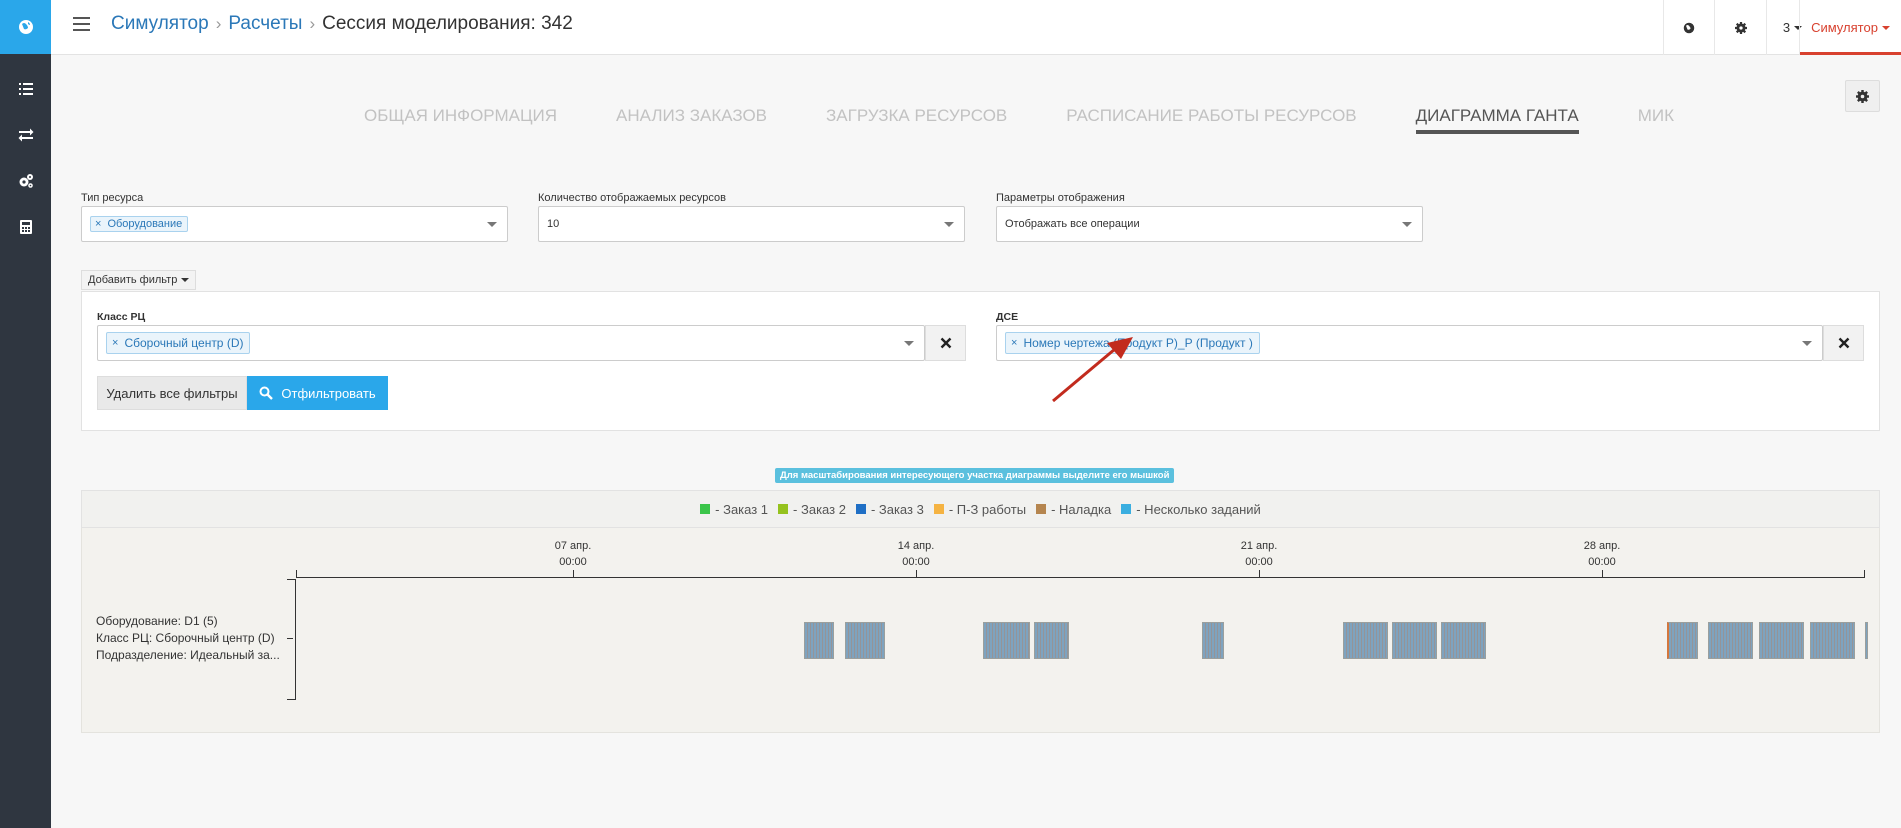 The image size is (1901, 828). I want to click on counter-value: 3, so click(1786, 27).